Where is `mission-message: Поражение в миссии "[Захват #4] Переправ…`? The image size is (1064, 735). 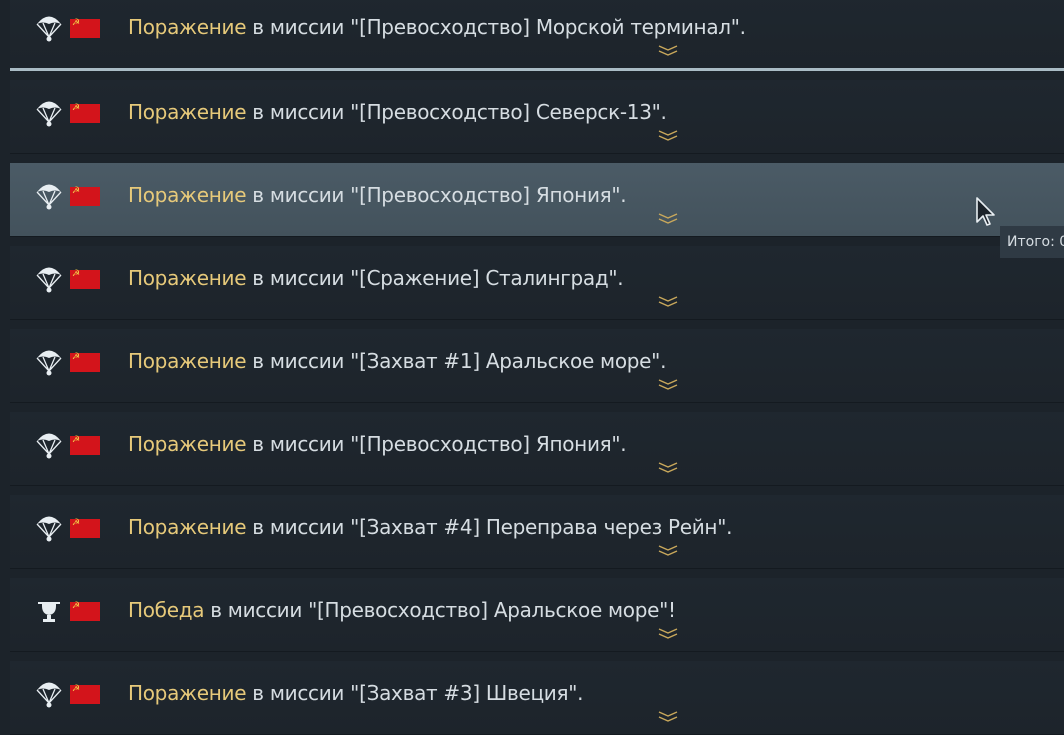
mission-message: Поражение в миссии "[Захват #4] Переправ… is located at coordinates (430, 527).